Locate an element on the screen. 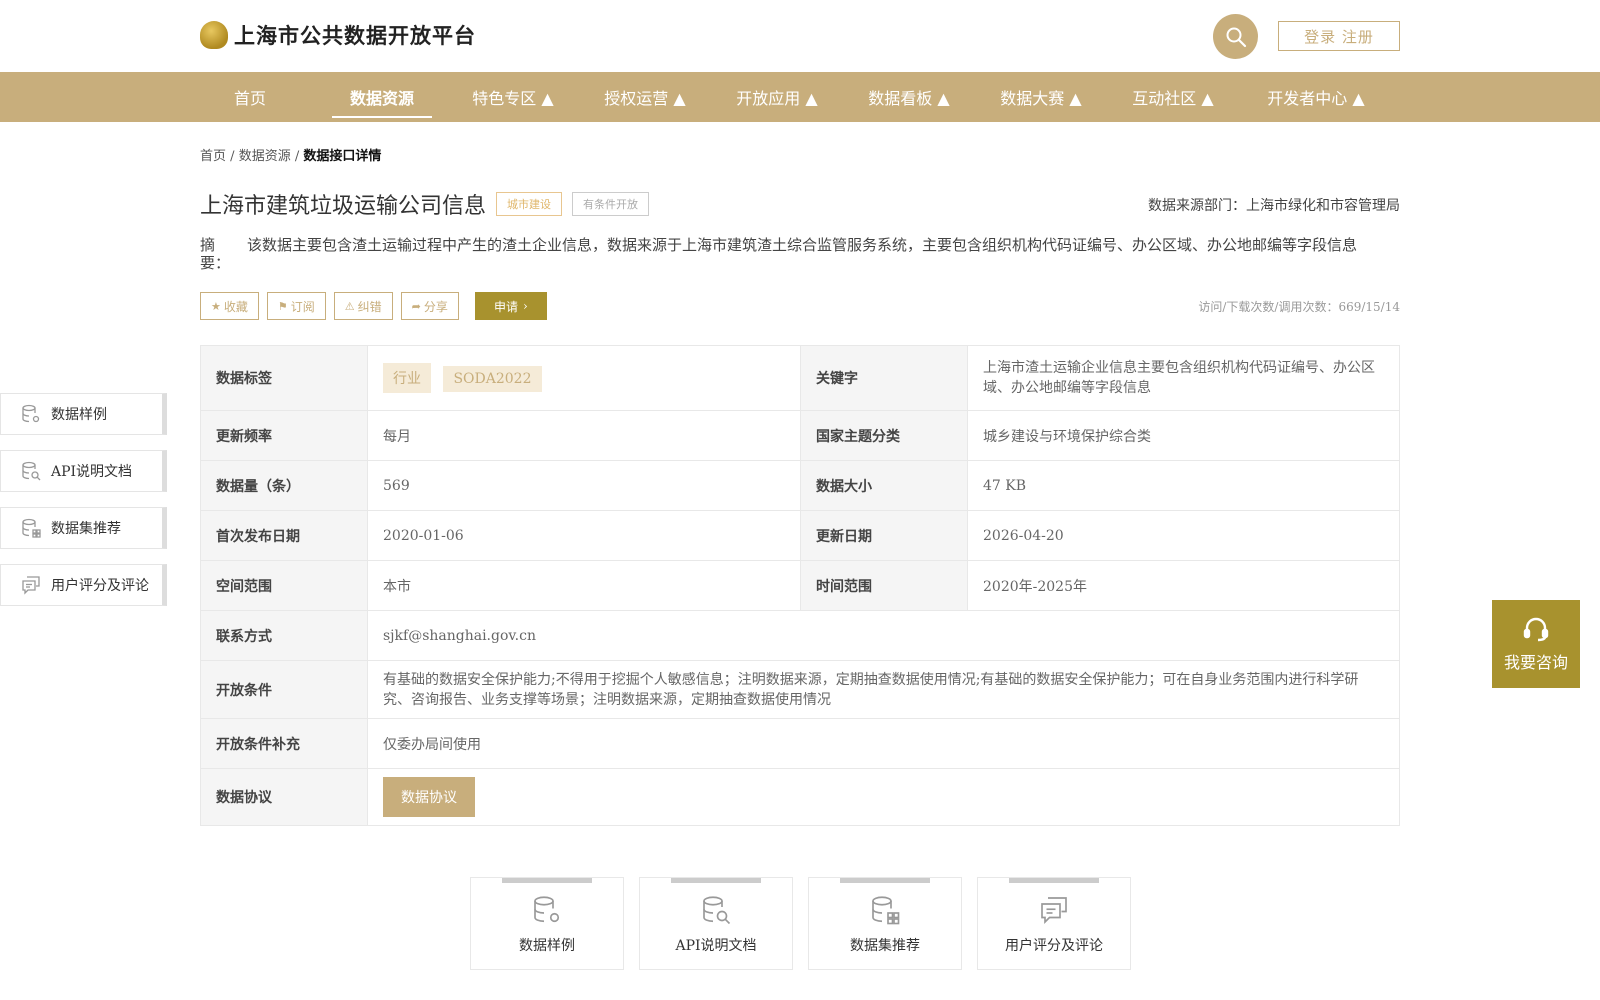 Image resolution: width=1600 pixels, height=1000 pixels. search-button is located at coordinates (1235, 36).